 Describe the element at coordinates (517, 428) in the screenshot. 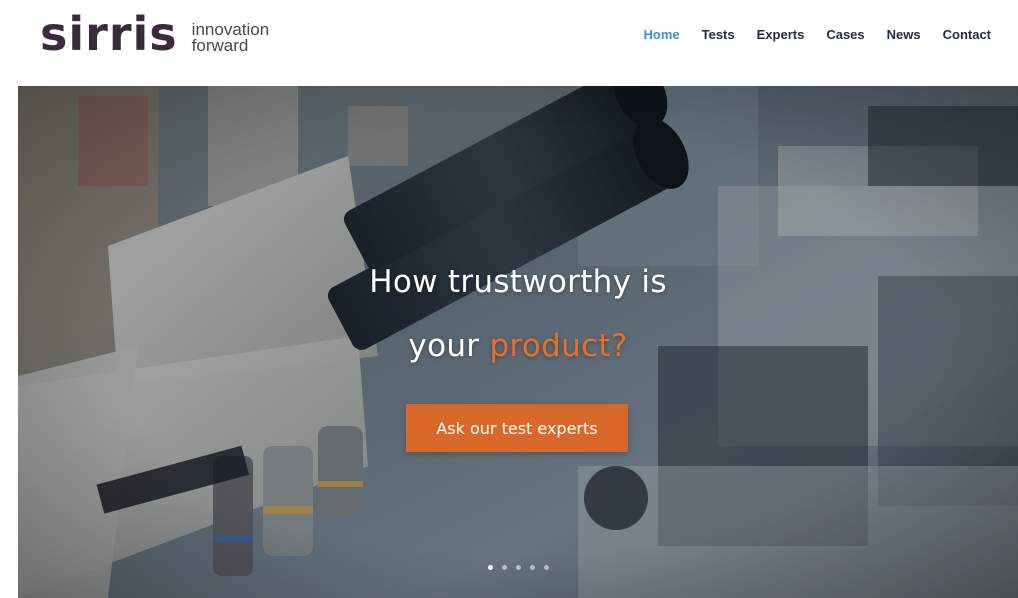

I see `ask-test-experts-button: Ask our test experts` at that location.